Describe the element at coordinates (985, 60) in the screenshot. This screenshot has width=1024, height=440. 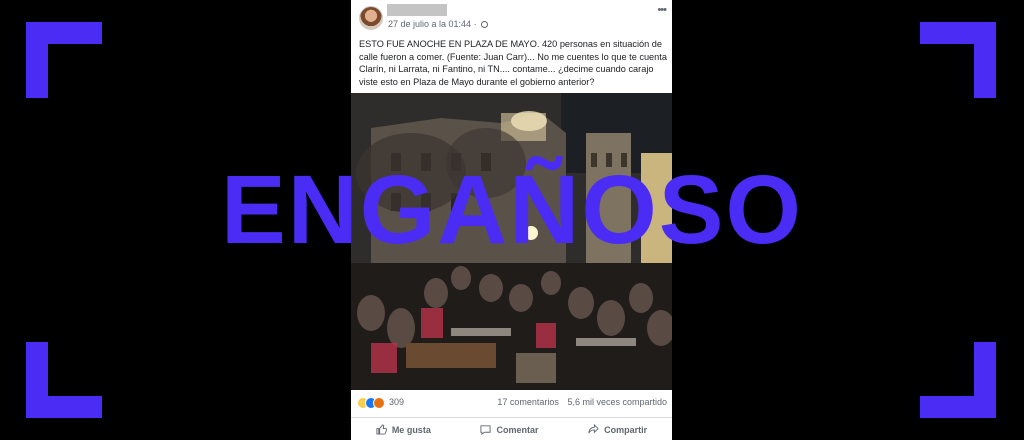
I see `corner-bracket-top-right` at that location.